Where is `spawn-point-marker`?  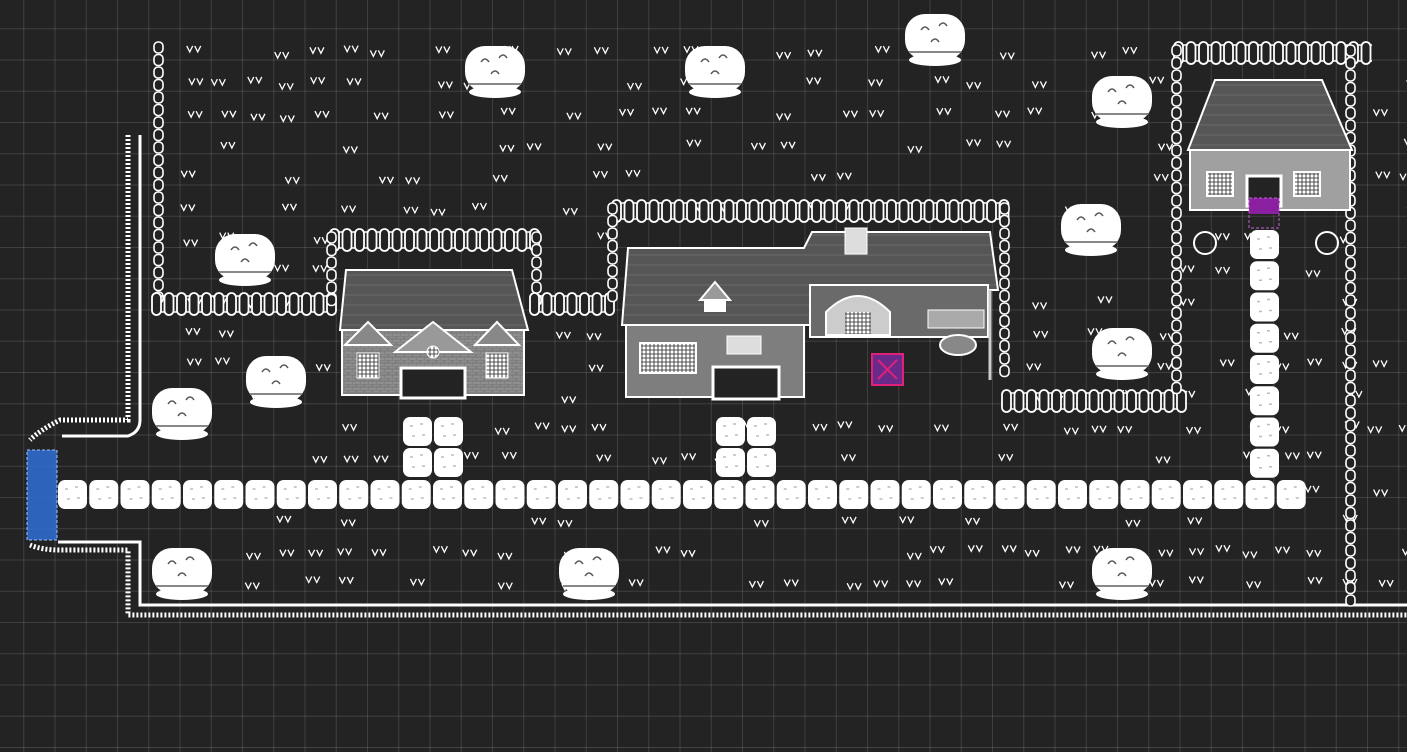 spawn-point-marker is located at coordinates (42, 495).